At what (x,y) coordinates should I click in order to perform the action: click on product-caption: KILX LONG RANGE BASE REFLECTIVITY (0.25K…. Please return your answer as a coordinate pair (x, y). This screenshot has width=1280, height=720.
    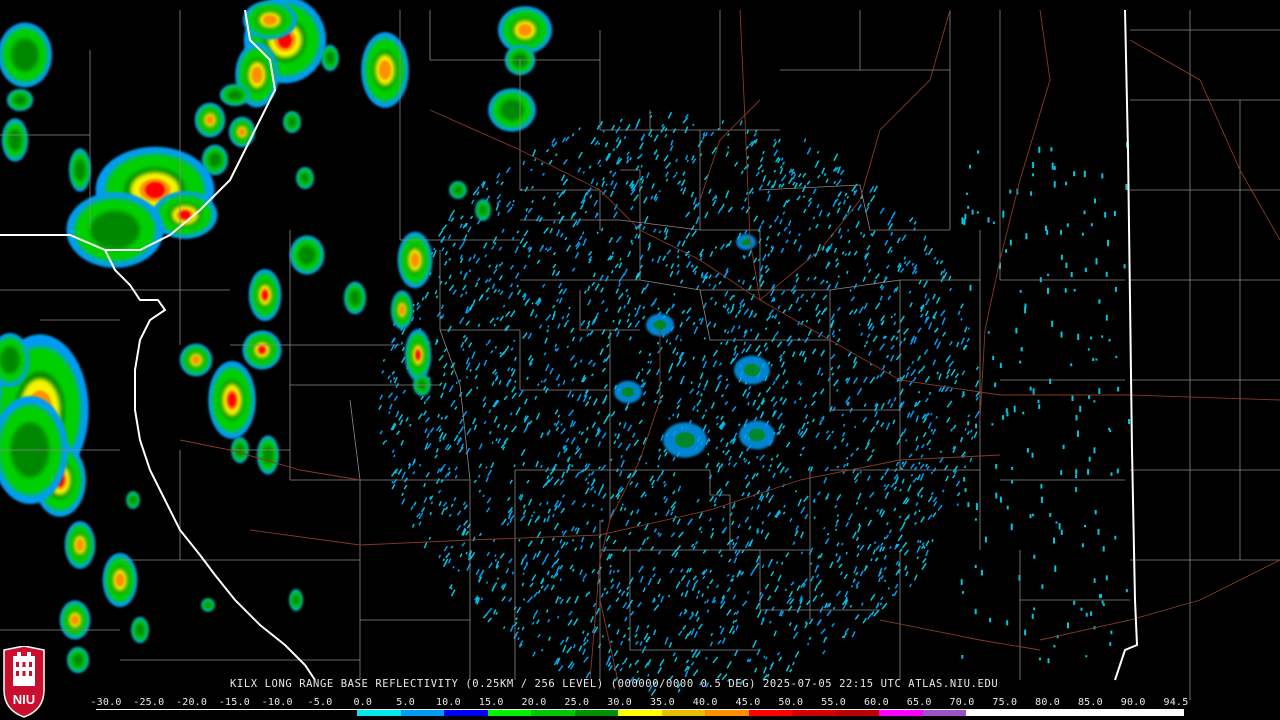
    Looking at the image, I should click on (614, 684).